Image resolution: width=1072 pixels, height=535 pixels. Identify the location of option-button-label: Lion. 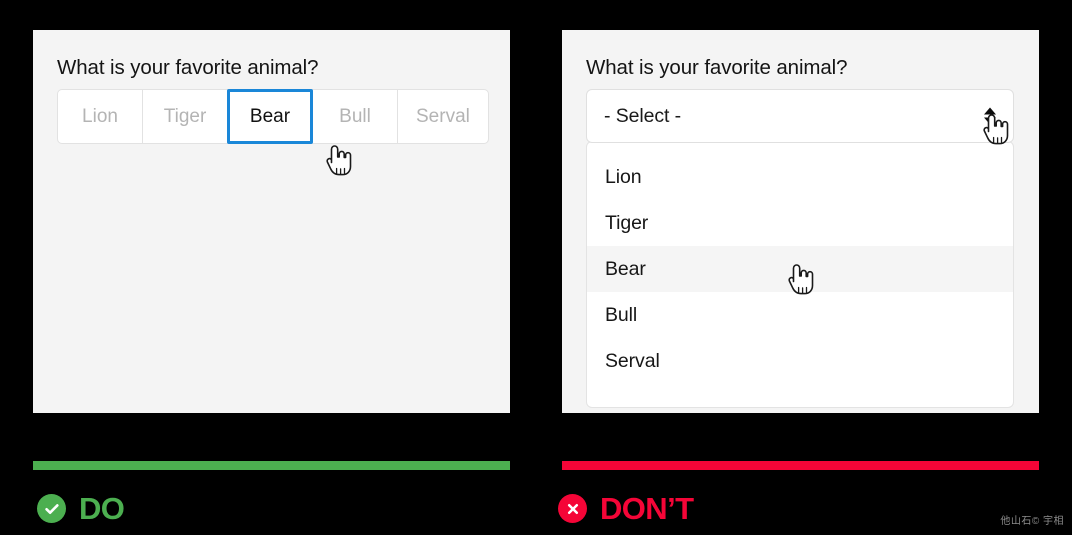
(100, 116).